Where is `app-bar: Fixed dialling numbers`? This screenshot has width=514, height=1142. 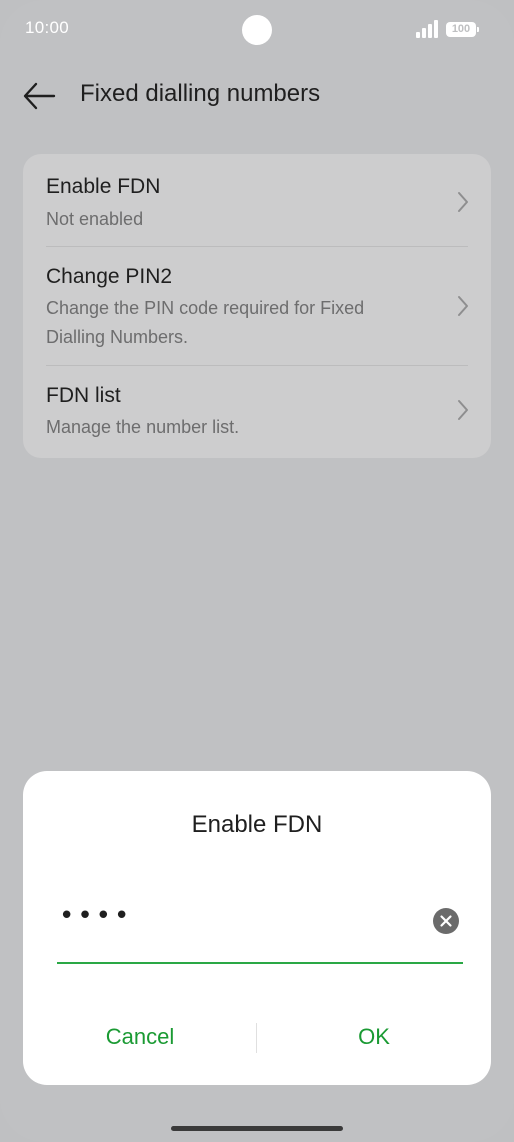 app-bar: Fixed dialling numbers is located at coordinates (257, 96).